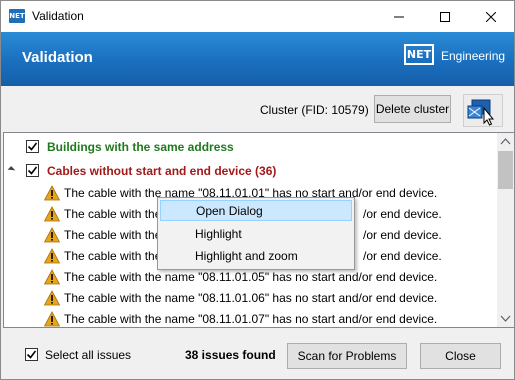  I want to click on tree-group-buildings: Buildings with the same address, so click(130, 146).